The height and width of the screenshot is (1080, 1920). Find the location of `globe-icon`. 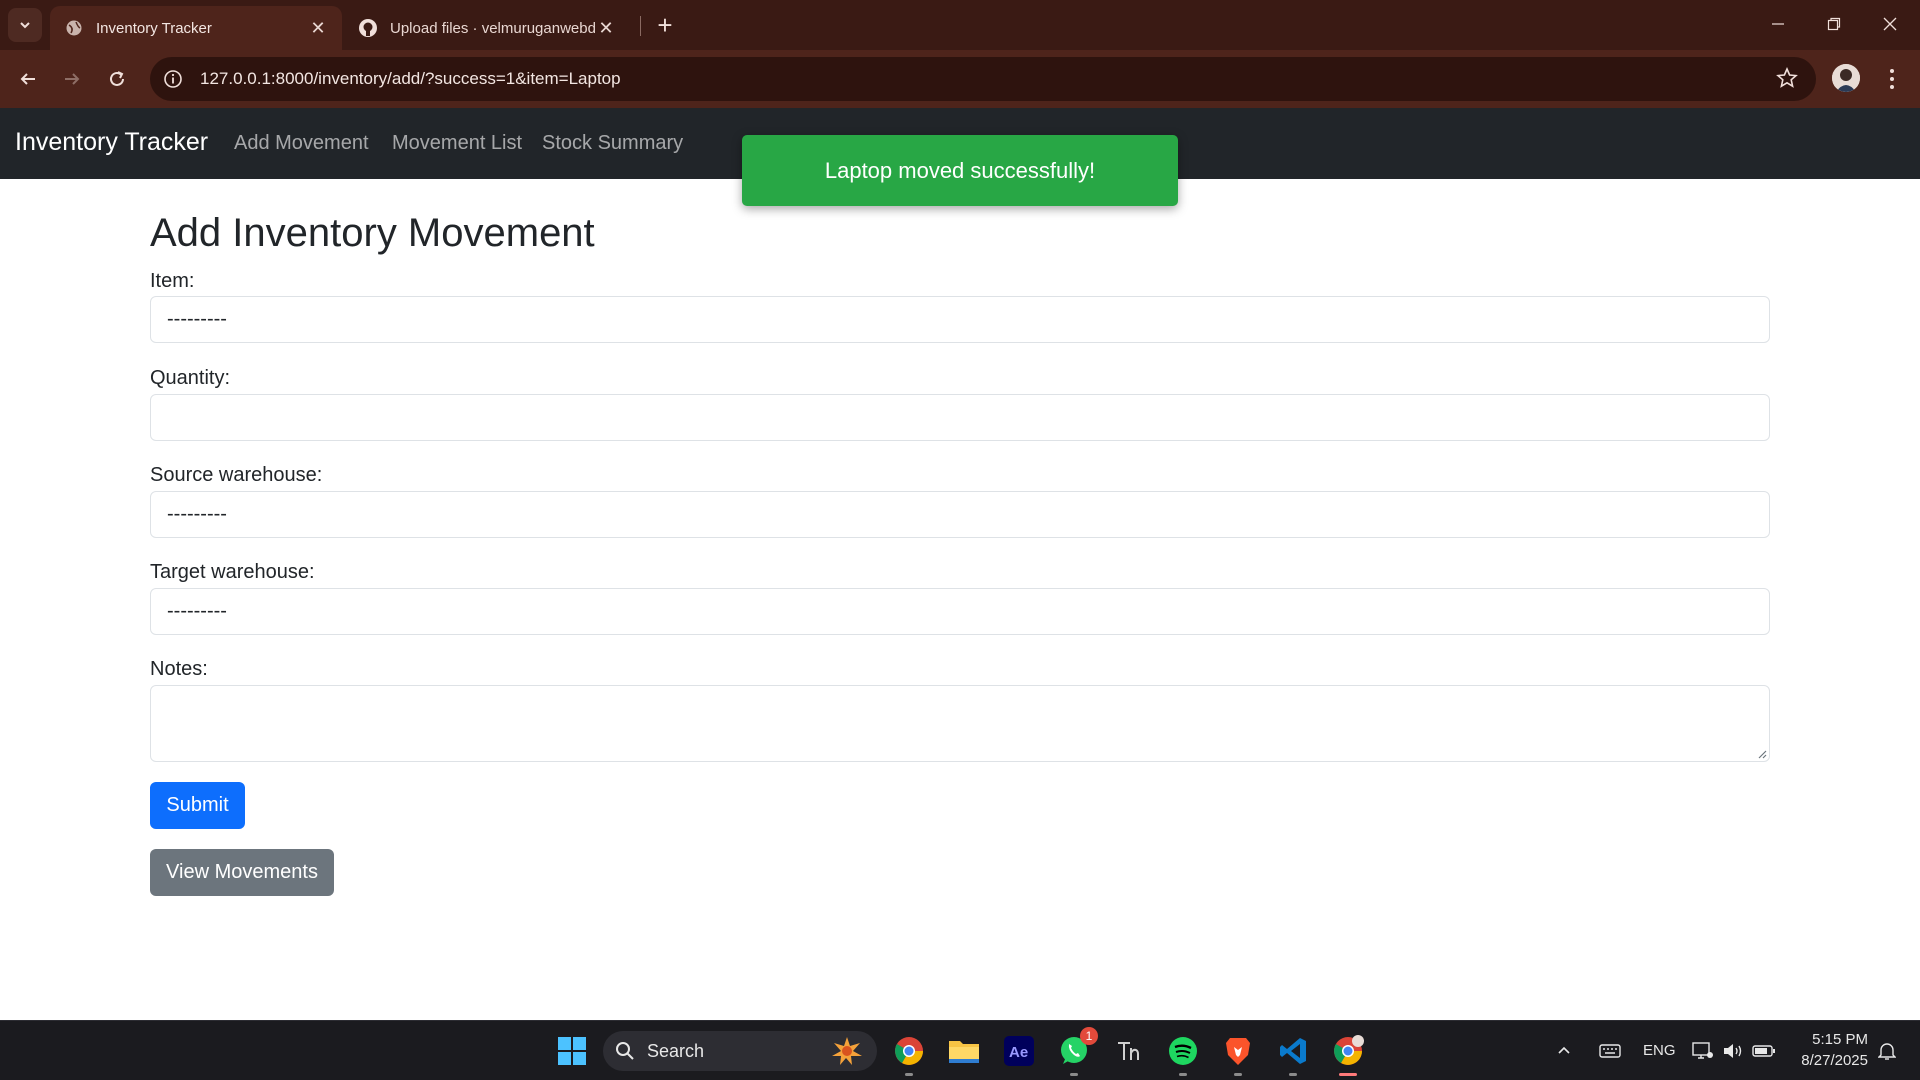

globe-icon is located at coordinates (74, 28).